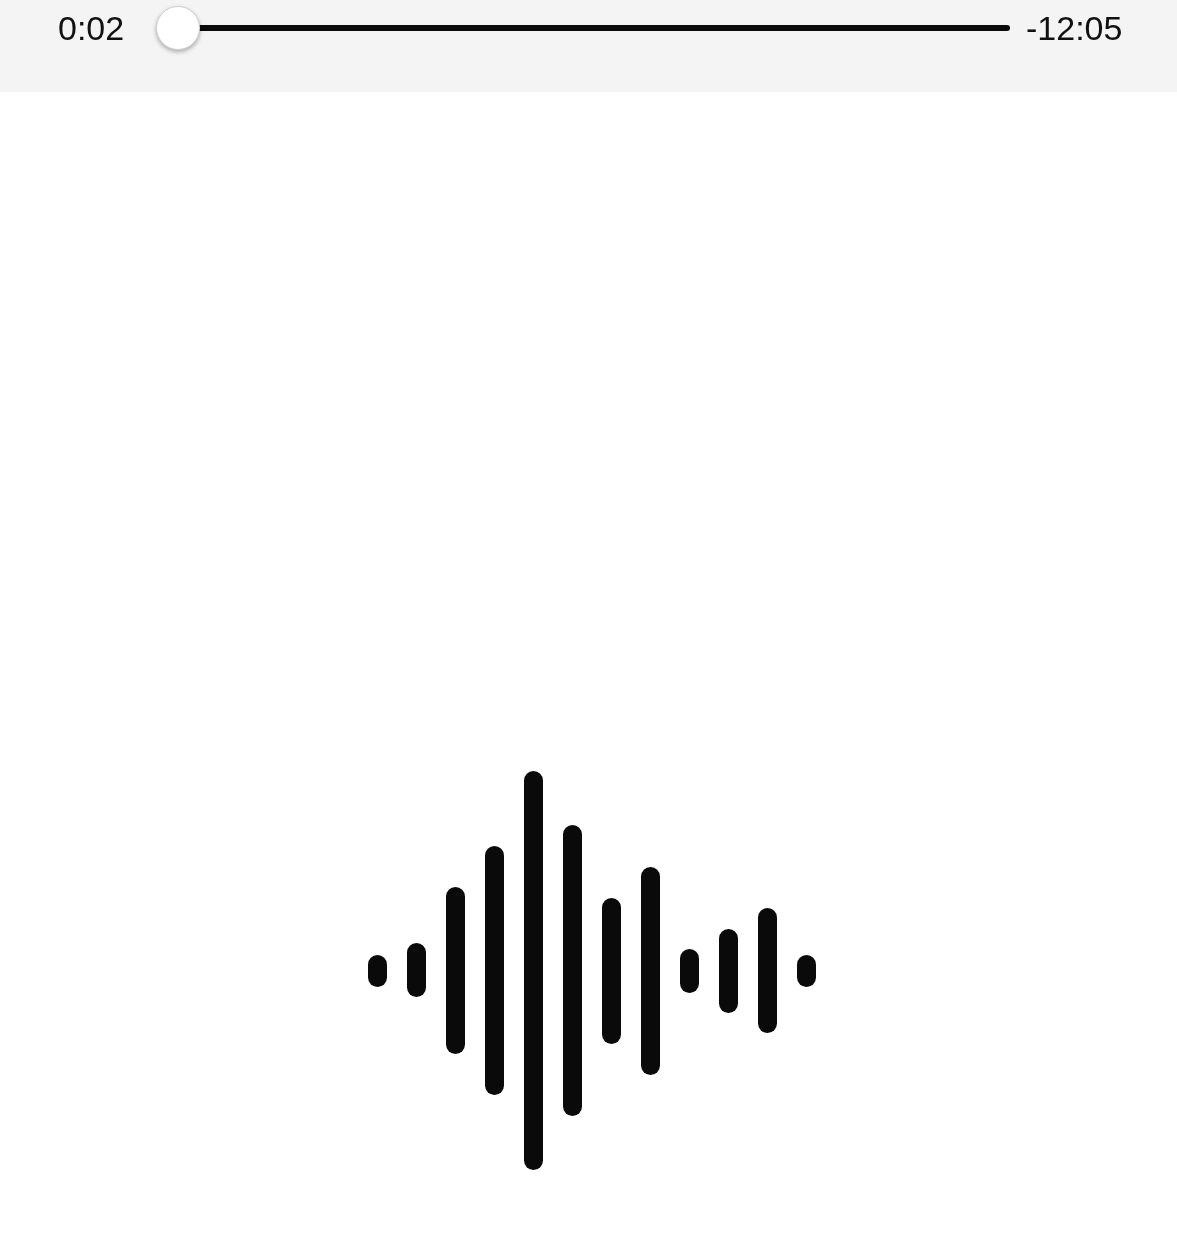  What do you see at coordinates (92, 28) in the screenshot?
I see `elapsed-time: 0:02` at bounding box center [92, 28].